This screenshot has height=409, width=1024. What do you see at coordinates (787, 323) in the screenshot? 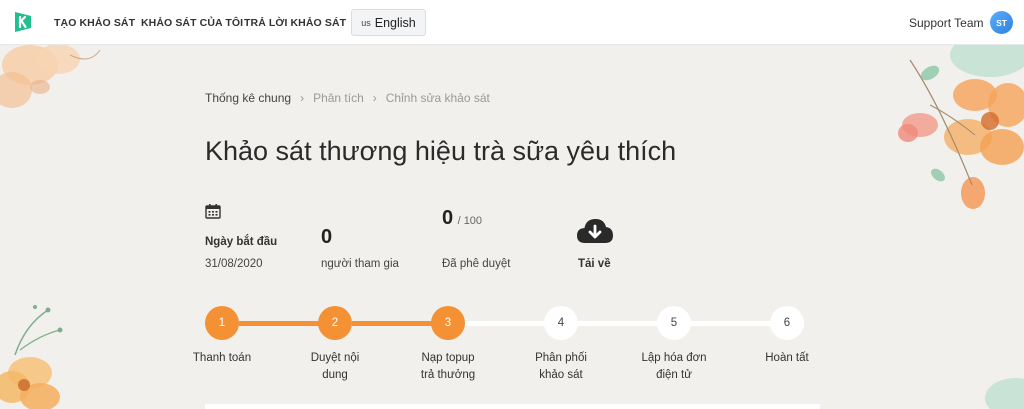
I see `step-6-circle: 6` at bounding box center [787, 323].